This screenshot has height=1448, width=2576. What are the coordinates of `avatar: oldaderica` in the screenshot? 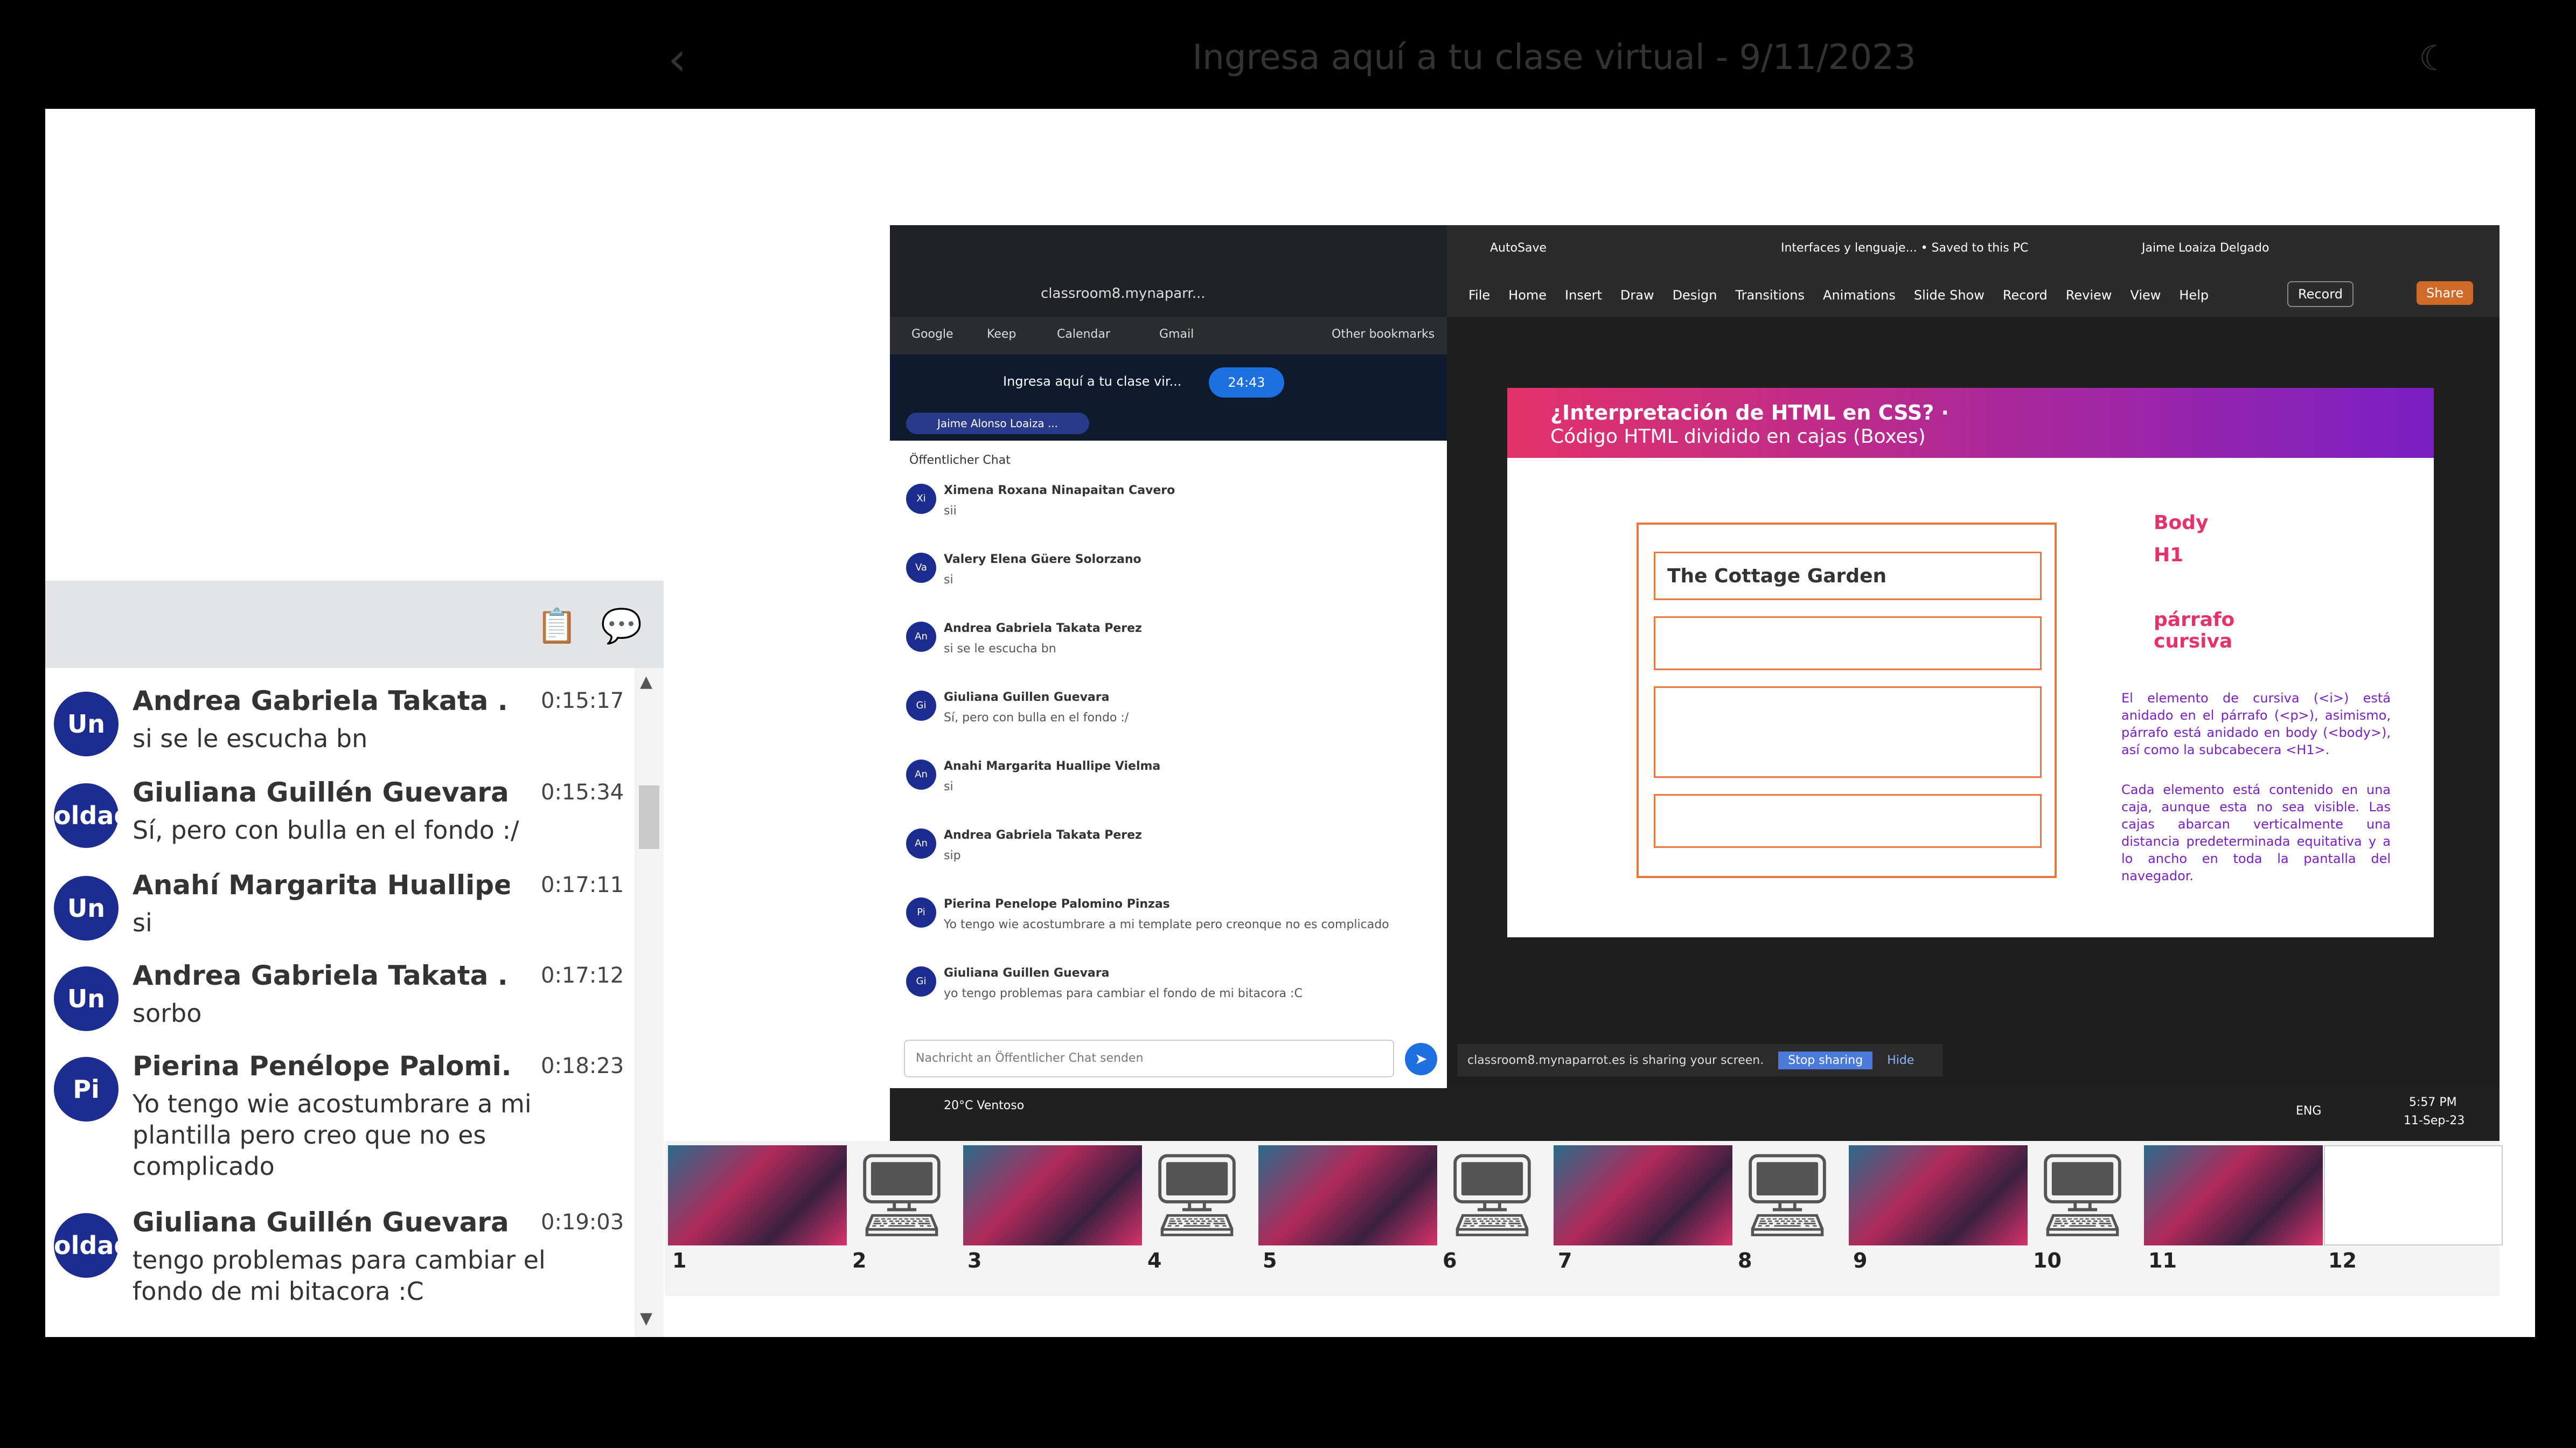 It's located at (86, 1245).